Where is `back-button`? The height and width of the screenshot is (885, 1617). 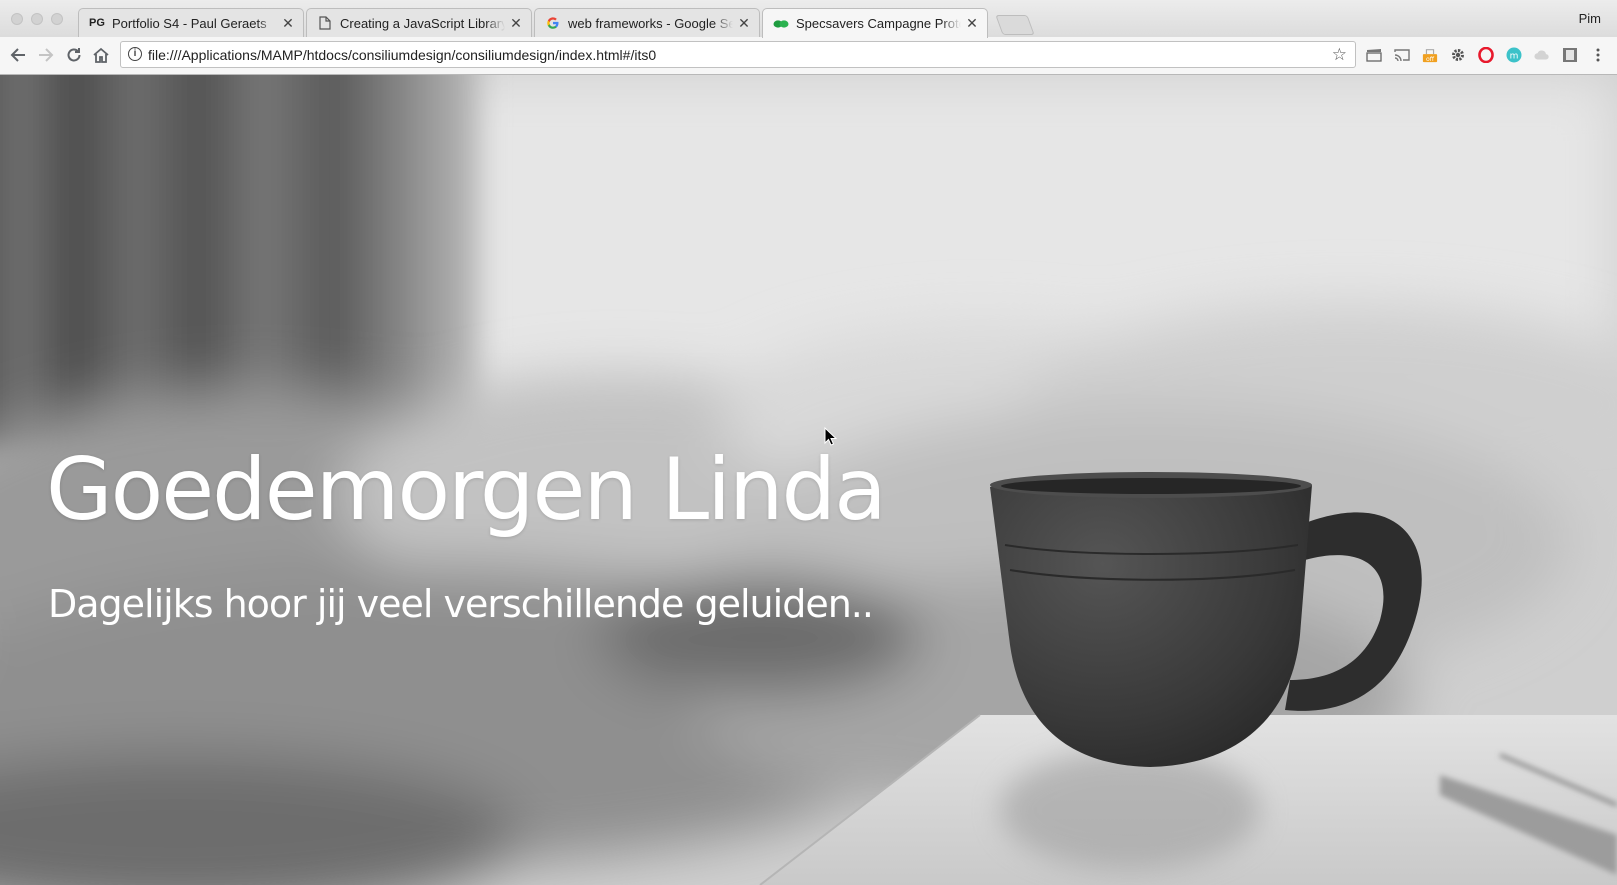 back-button is located at coordinates (18, 56).